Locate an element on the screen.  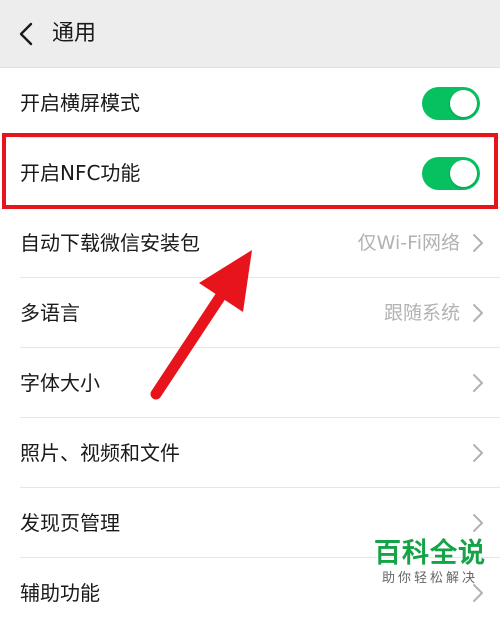
setting-label: 自动下载微信安装包 is located at coordinates (110, 243).